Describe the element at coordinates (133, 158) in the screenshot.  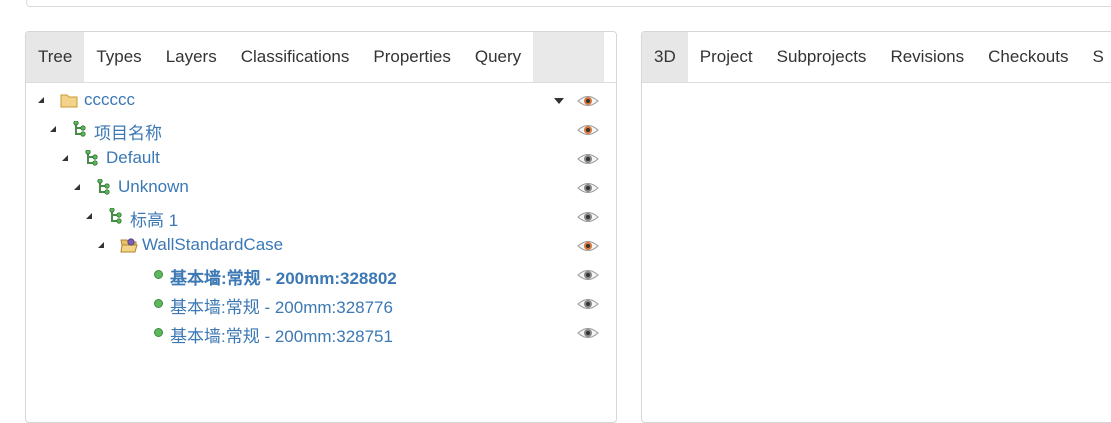
I see `tree-node-label: Default` at that location.